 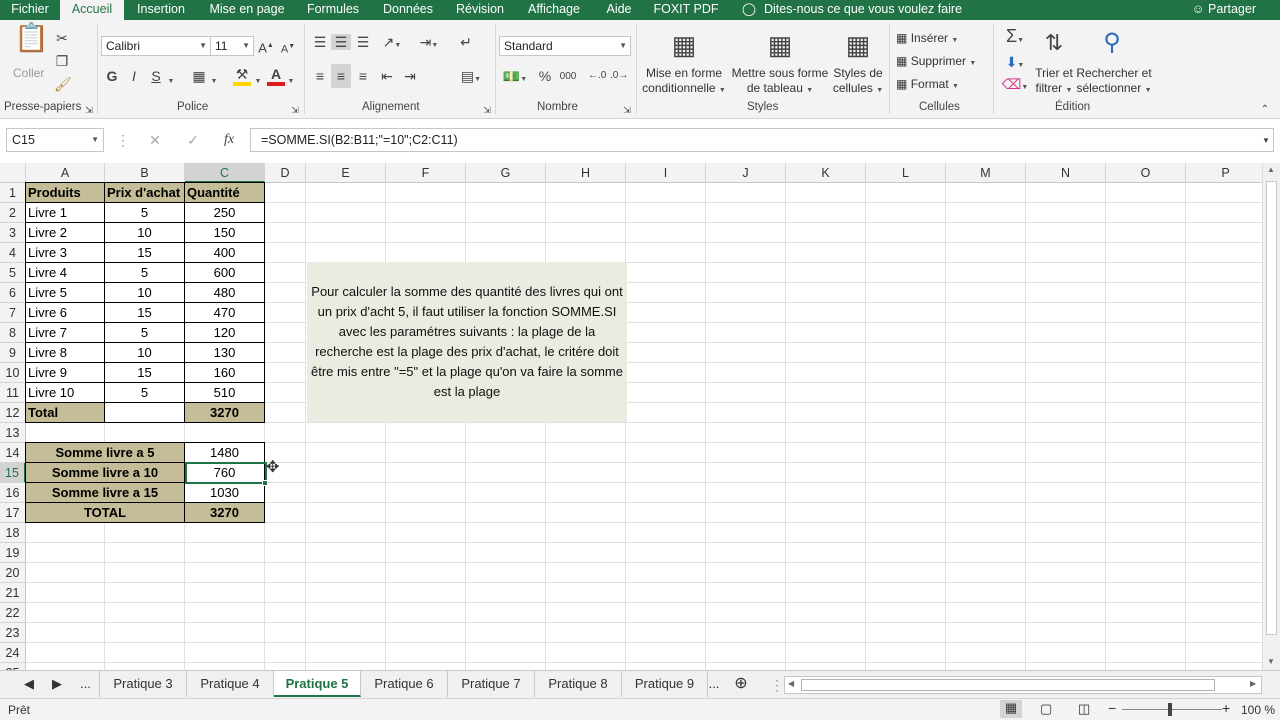 I want to click on decrease-indent-icon: ⇤, so click(x=387, y=76).